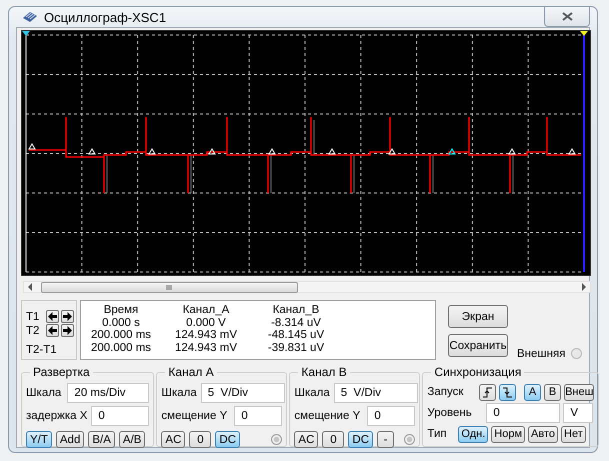 This screenshot has height=461, width=609. Describe the element at coordinates (576, 353) in the screenshot. I see `external-radio` at that location.